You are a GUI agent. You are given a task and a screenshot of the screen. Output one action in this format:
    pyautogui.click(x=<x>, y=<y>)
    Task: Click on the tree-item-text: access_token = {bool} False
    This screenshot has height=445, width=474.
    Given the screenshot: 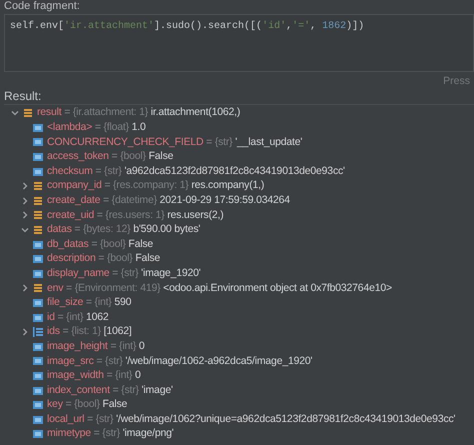 What is the action you would take?
    pyautogui.click(x=110, y=156)
    